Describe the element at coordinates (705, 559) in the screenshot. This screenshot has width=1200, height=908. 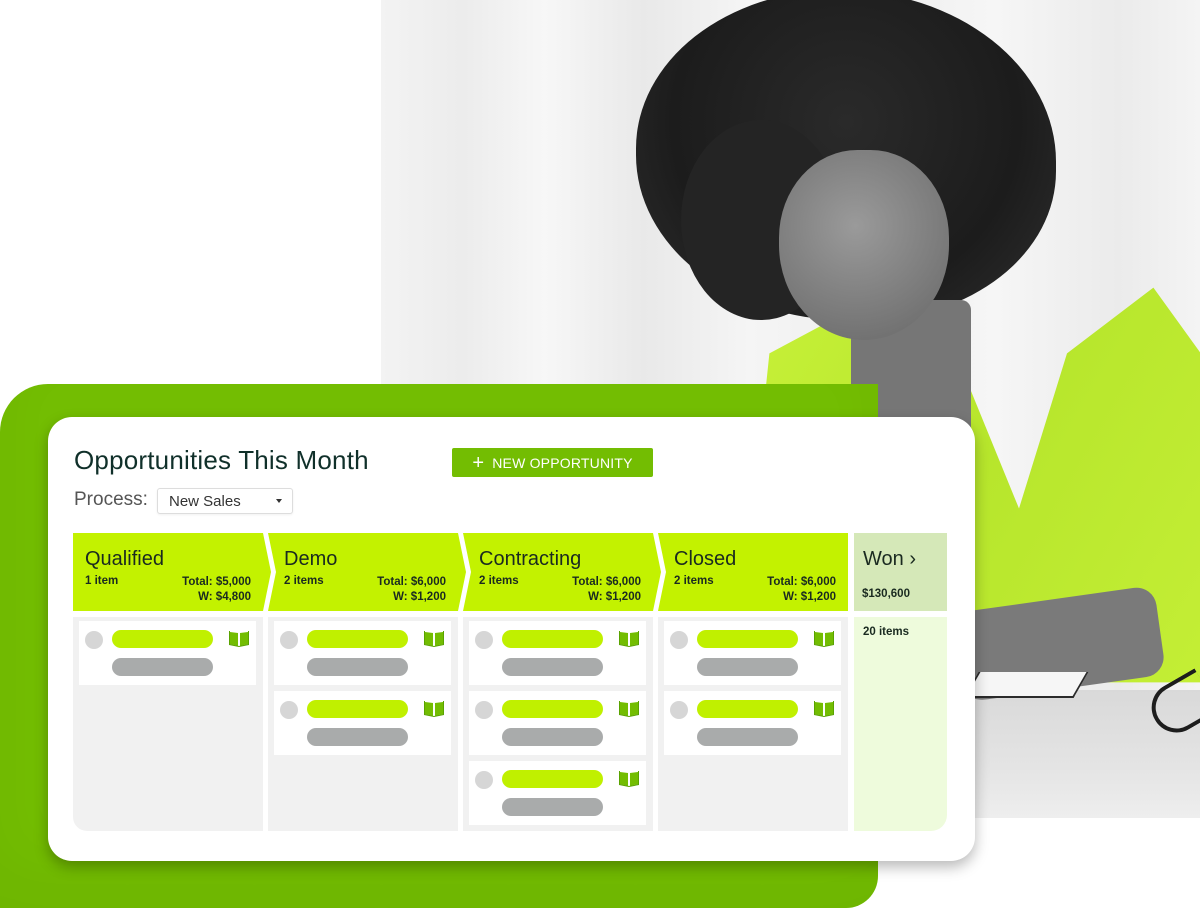
I see `stage-name: Closed` at that location.